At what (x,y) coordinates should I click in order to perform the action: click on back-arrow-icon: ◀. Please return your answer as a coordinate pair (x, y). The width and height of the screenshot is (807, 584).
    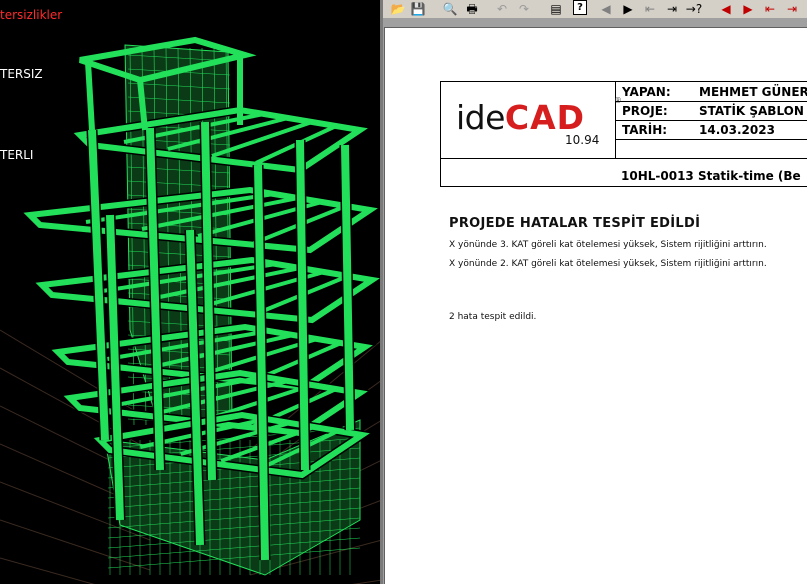
    Looking at the image, I should click on (606, 8).